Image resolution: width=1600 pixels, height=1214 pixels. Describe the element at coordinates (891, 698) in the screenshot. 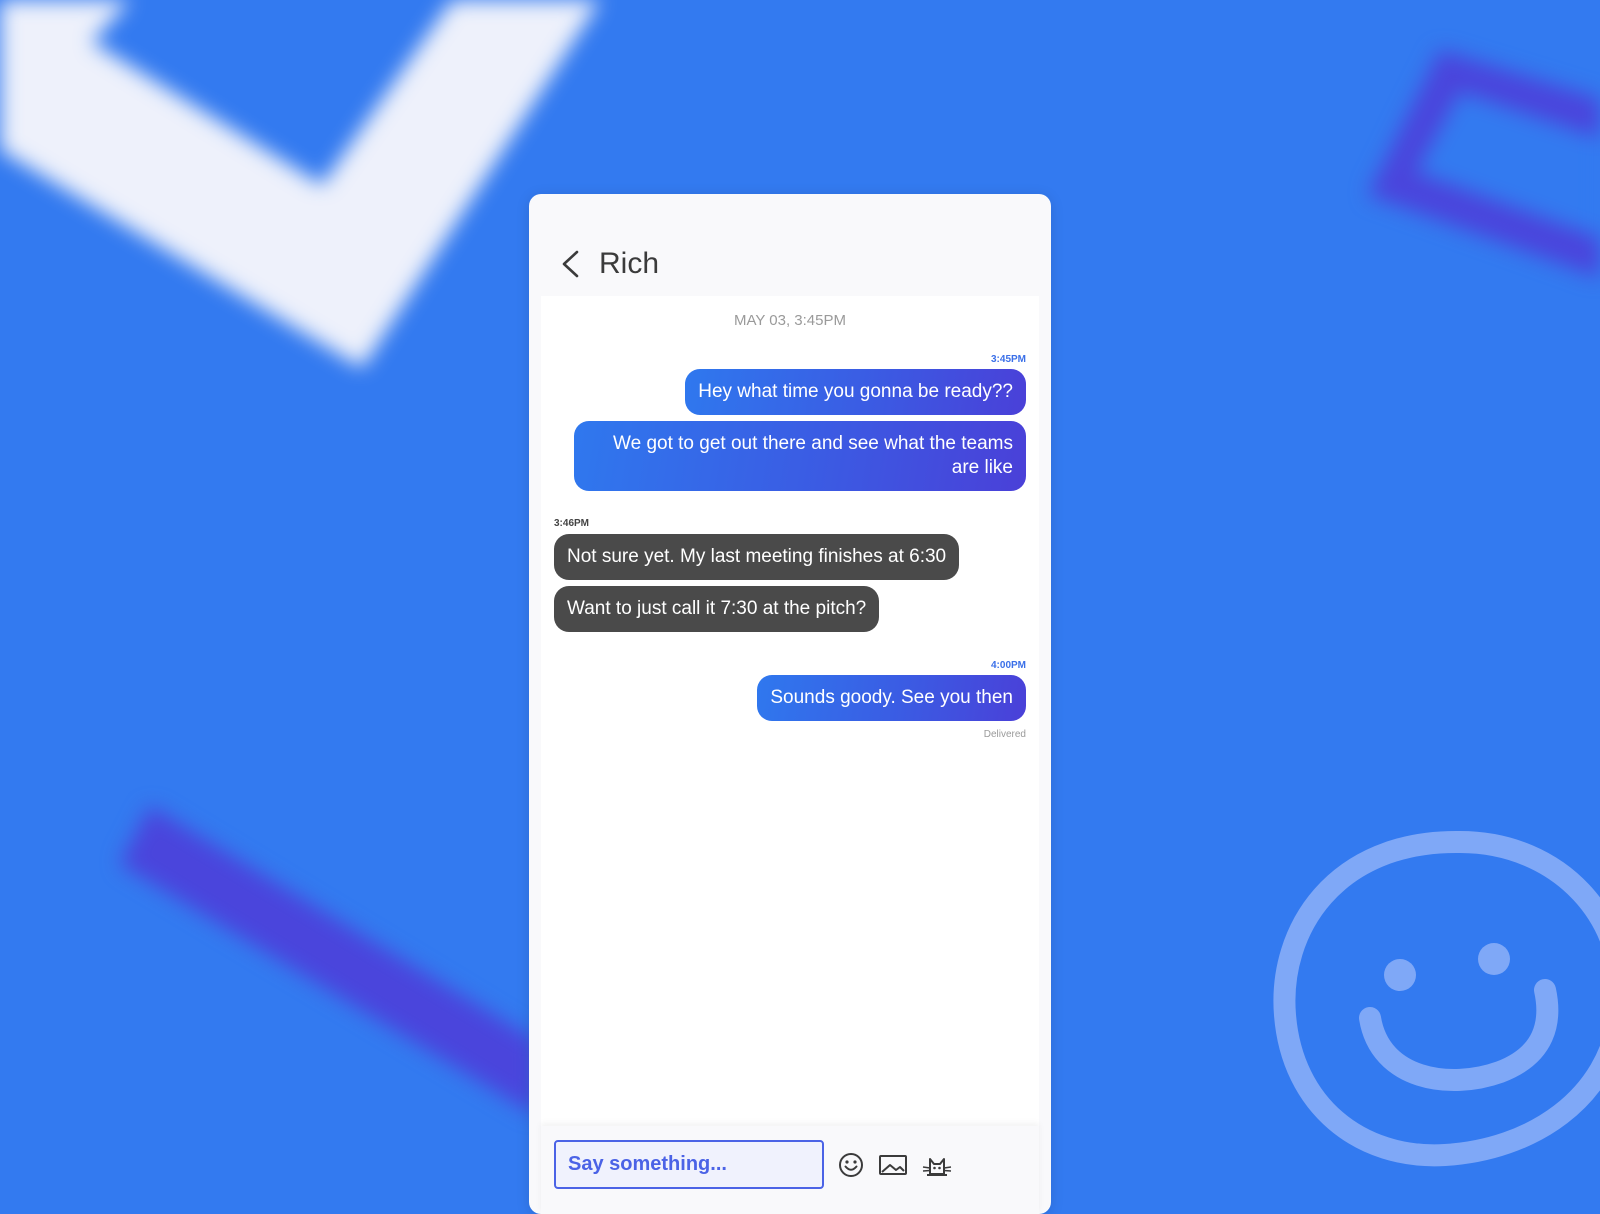

I see `outgoing-message-bubble: Sounds goody. See you then` at that location.